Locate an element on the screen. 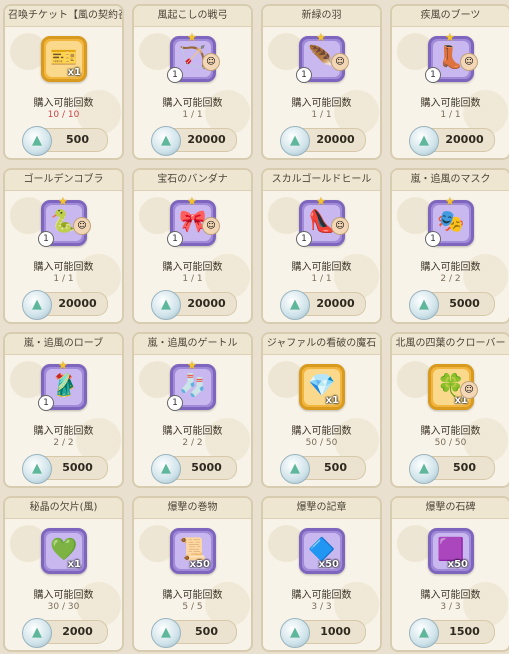  item-name: ジャファルの看破の魔石 is located at coordinates (321, 344).